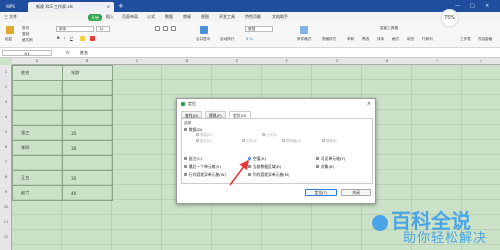  Describe the element at coordinates (445, 238) in the screenshot. I see `watermark-subtitle: 助你轻松解决` at that location.